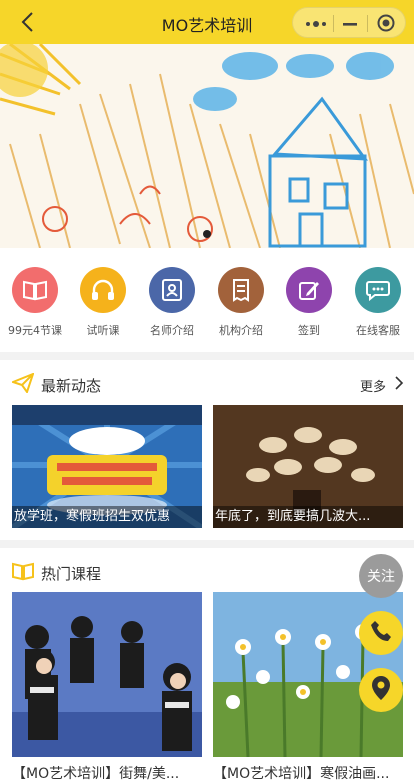 This screenshot has width=414, height=780. I want to click on news-header: 最新动态 更多, so click(207, 383).